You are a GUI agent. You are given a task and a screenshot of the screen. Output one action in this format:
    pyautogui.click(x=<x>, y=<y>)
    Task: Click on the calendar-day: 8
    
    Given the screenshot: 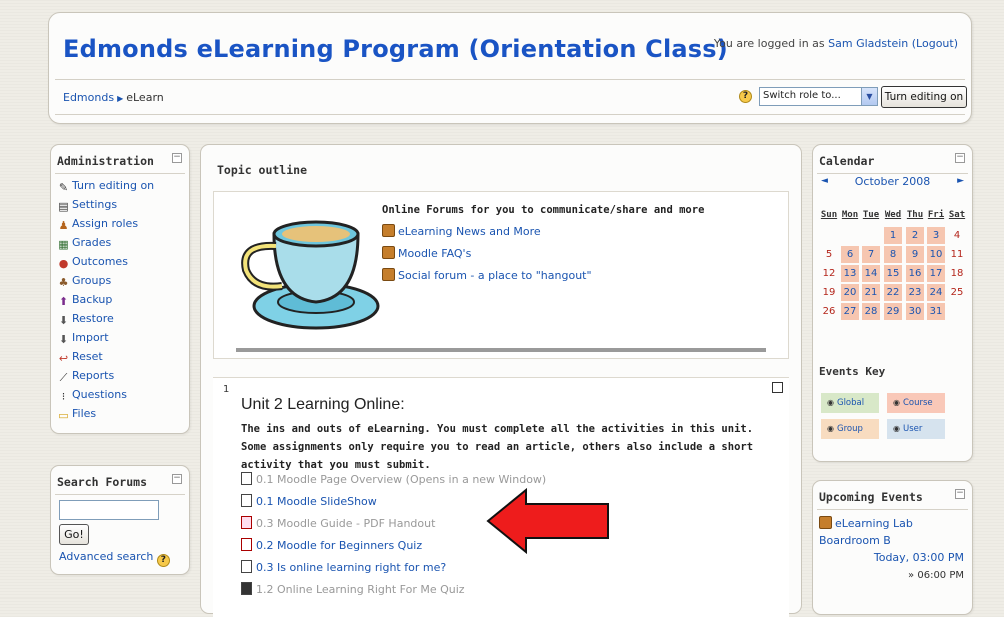 What is the action you would take?
    pyautogui.click(x=893, y=254)
    